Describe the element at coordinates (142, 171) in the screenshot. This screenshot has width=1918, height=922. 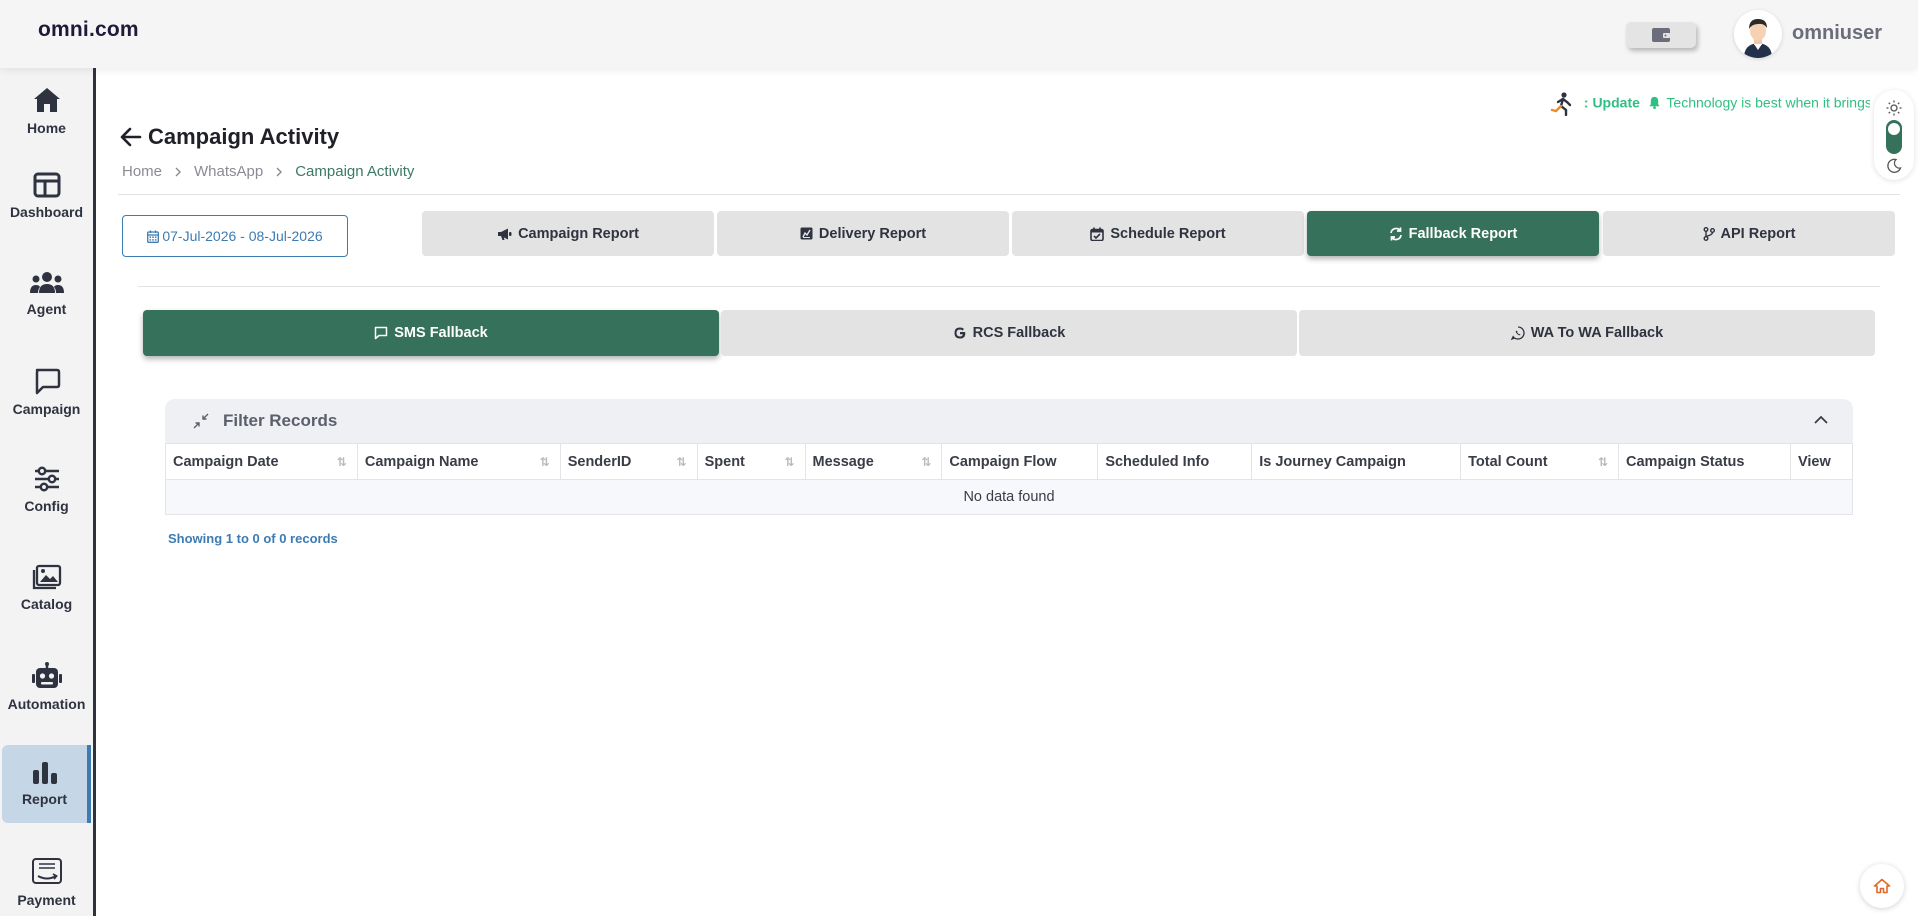
I see `breadcrumb-home: Home` at that location.